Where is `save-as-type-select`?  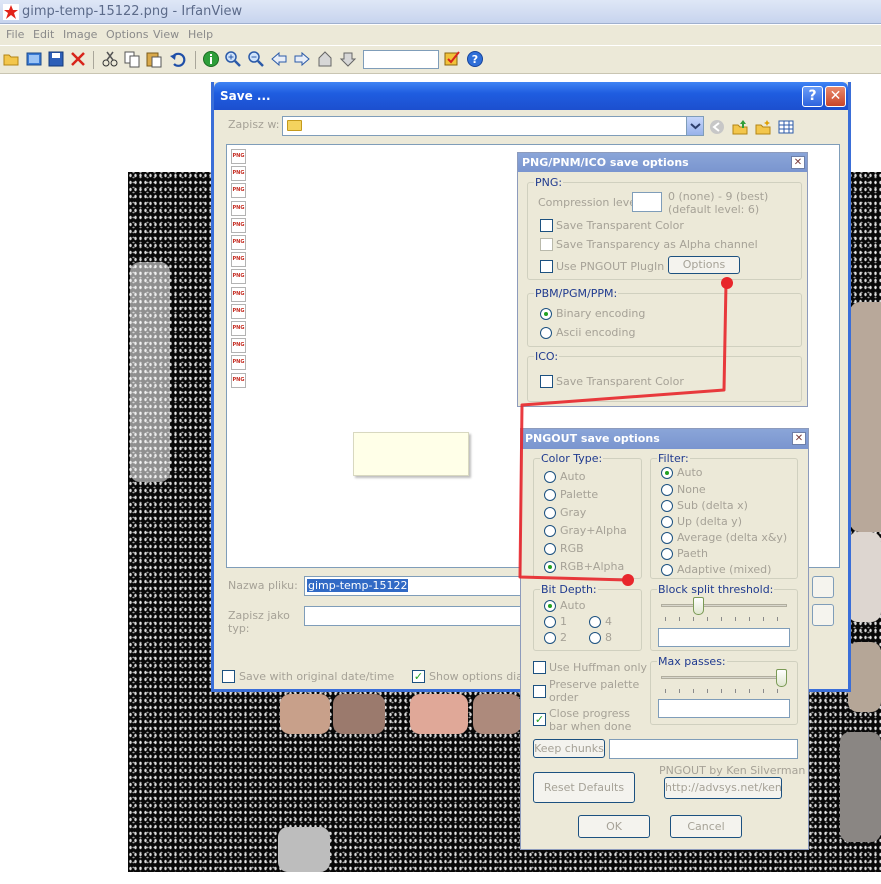 save-as-type-select is located at coordinates (414, 616).